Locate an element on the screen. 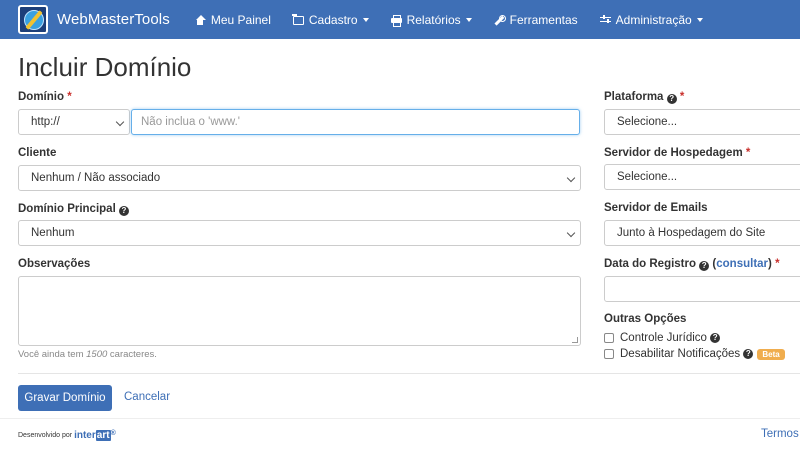 Image resolution: width=800 pixels, height=463 pixels. nav-relatorios: Relatórios is located at coordinates (431, 19).